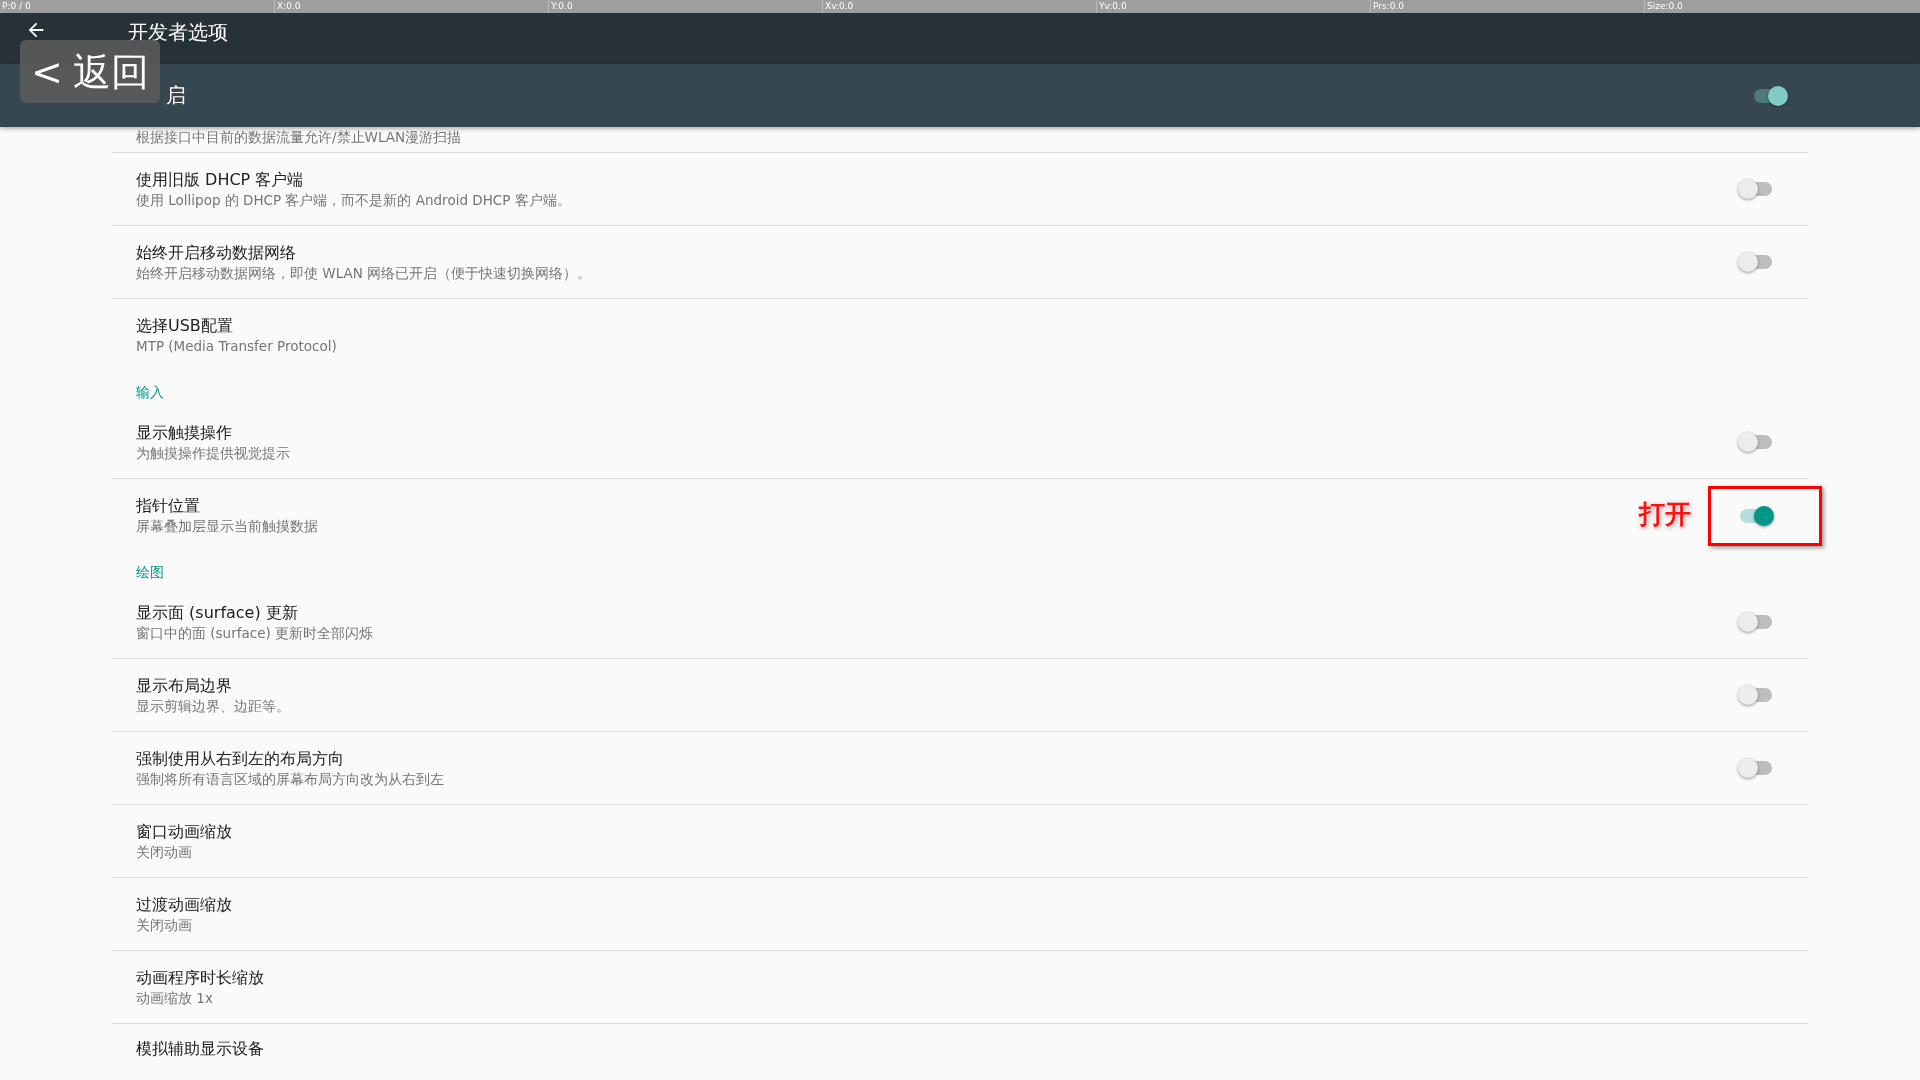 The width and height of the screenshot is (1920, 1080). What do you see at coordinates (240, 758) in the screenshot?
I see `setting-title: 强制使用从右到左的布局方向` at bounding box center [240, 758].